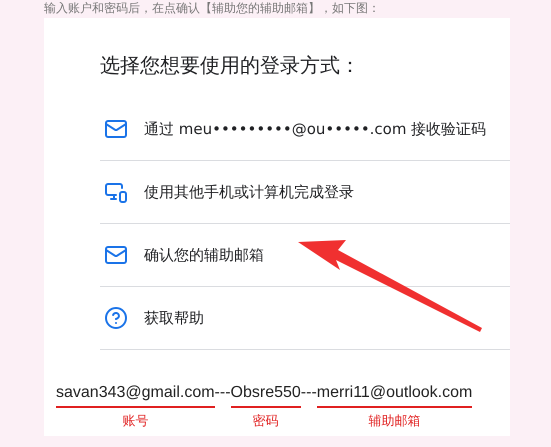  Describe the element at coordinates (395, 421) in the screenshot. I see `credential-label: 辅助邮箱` at that location.